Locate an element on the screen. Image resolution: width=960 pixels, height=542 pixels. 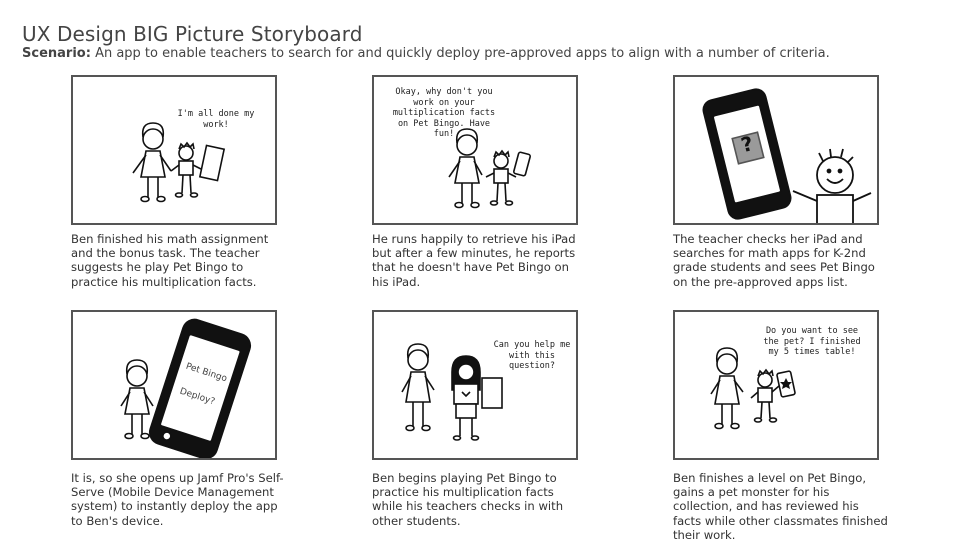
scenario-label: Scenario: is located at coordinates (56, 53).